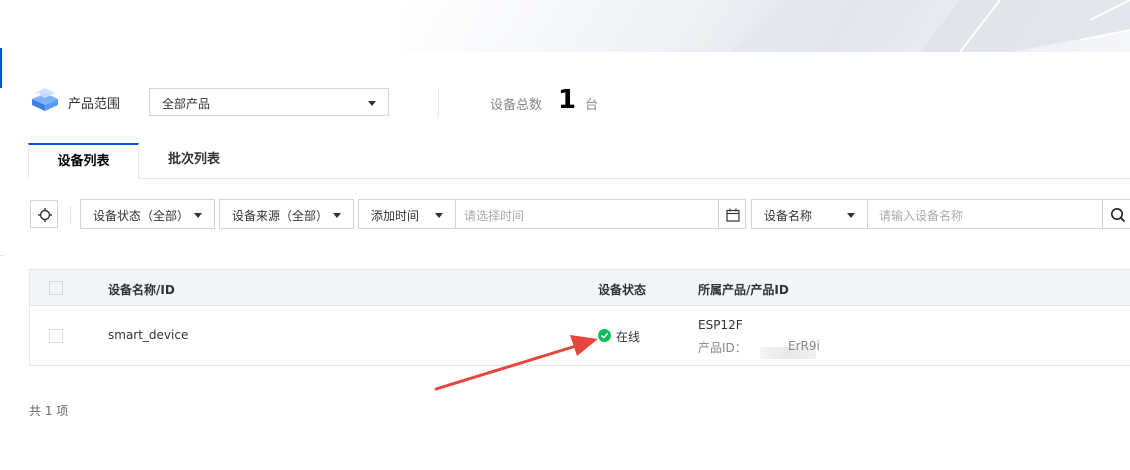  I want to click on banner-decoration, so click(765, 26).